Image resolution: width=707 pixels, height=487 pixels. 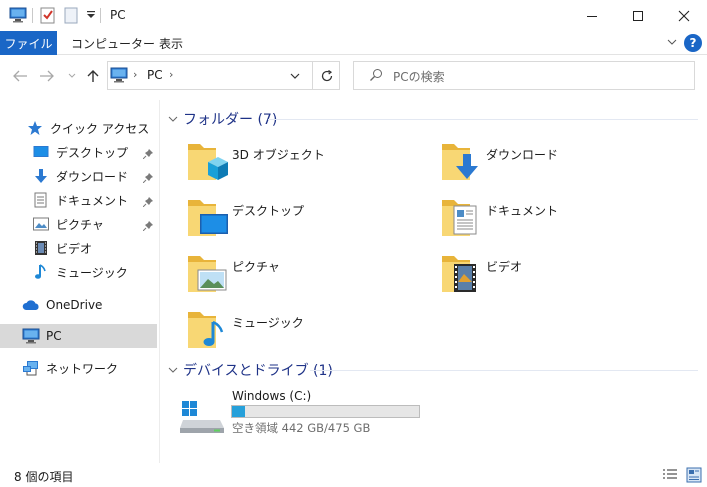 I want to click on breadcrumb-pc: PC, so click(x=155, y=75).